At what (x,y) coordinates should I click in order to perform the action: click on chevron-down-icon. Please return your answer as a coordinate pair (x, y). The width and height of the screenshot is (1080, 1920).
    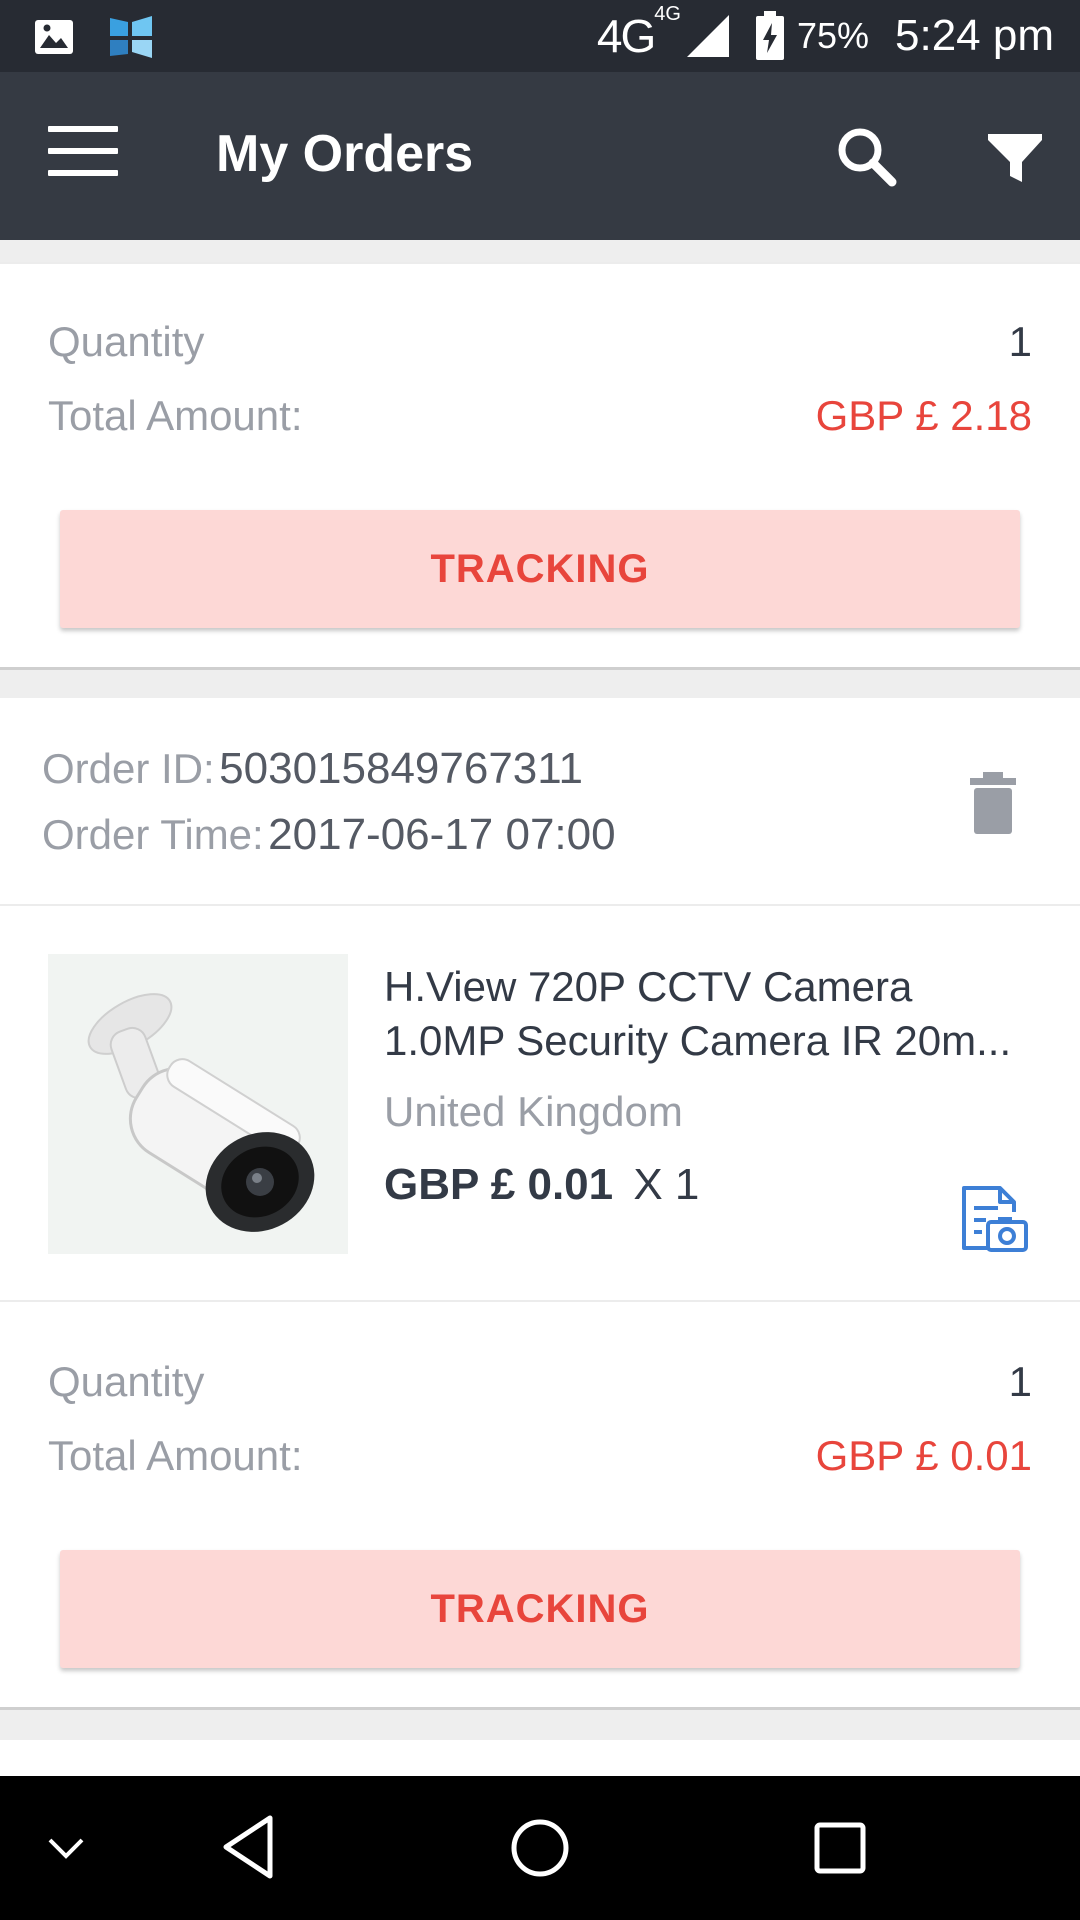
    Looking at the image, I should click on (66, 1848).